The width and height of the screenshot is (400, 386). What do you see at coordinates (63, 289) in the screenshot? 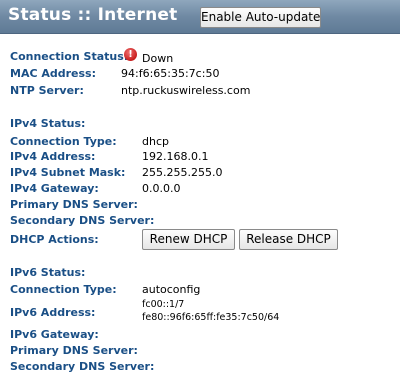
I see `ipv6-connection-type-label: Connection Type:` at bounding box center [63, 289].